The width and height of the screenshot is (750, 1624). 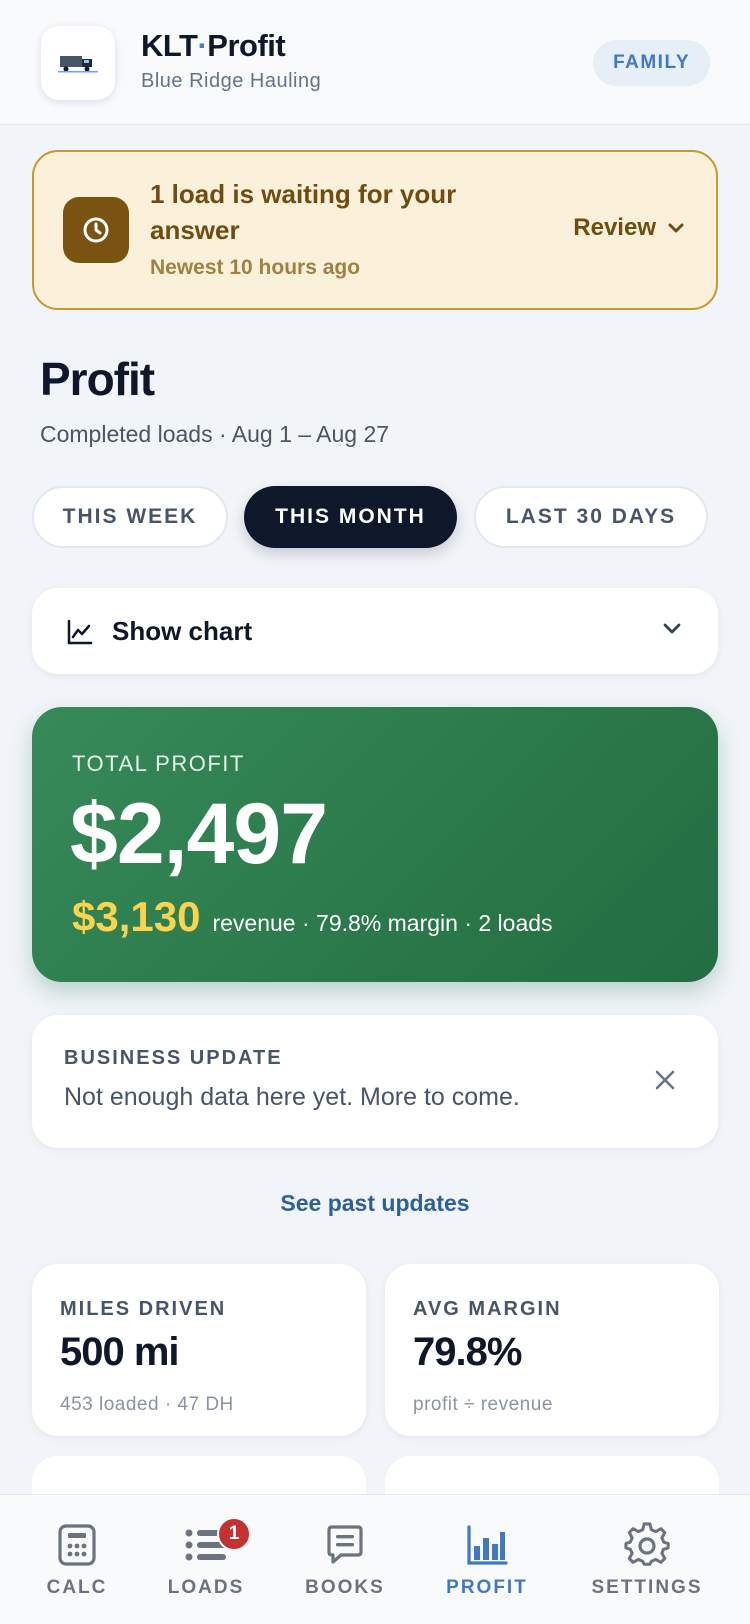 What do you see at coordinates (345, 1544) in the screenshot?
I see `ledger-icon` at bounding box center [345, 1544].